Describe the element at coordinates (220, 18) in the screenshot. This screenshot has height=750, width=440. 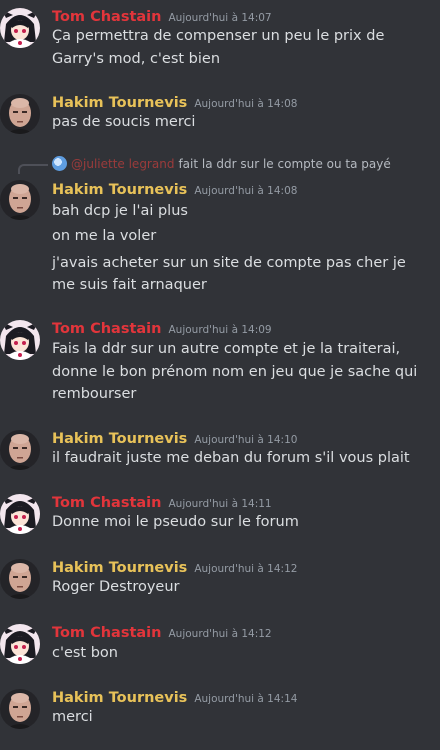
I see `timestamp: Aujourd'hui à 14:07` at that location.